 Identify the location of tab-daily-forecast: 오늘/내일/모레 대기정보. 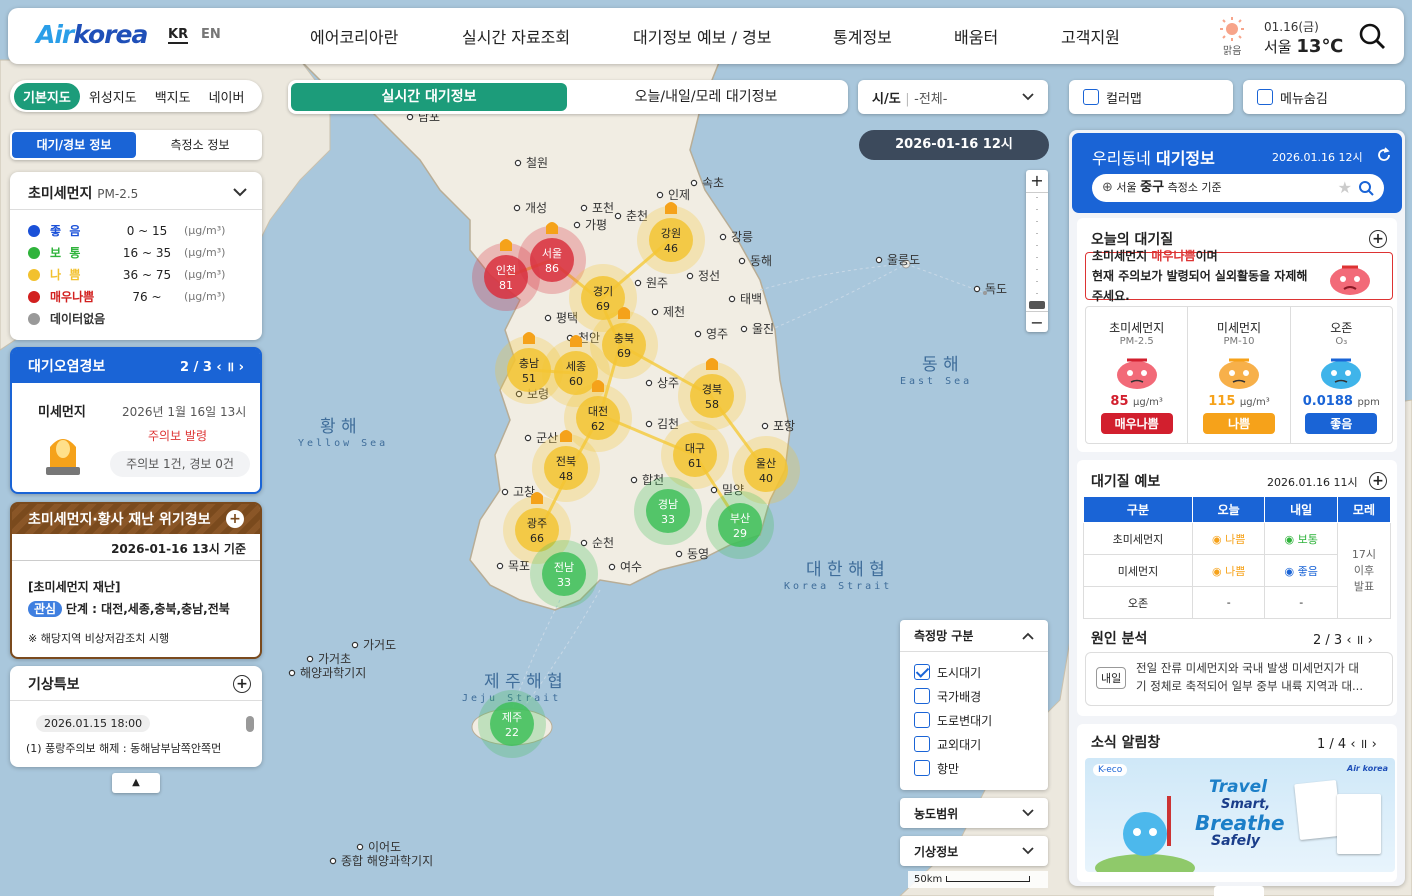
(706, 97).